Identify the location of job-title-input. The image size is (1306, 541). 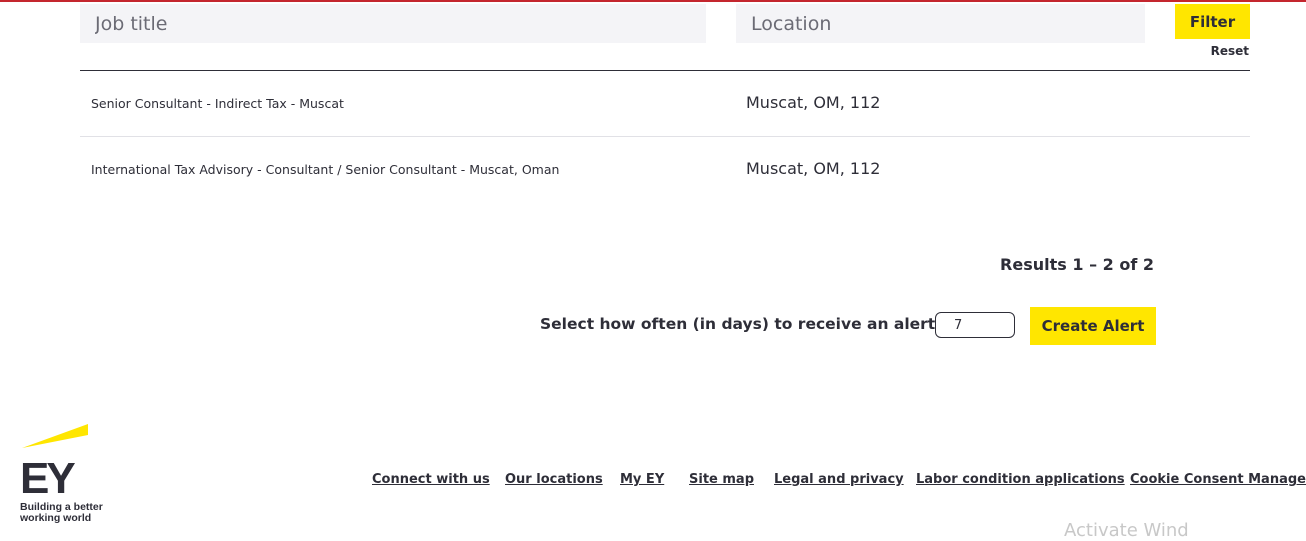
(393, 23).